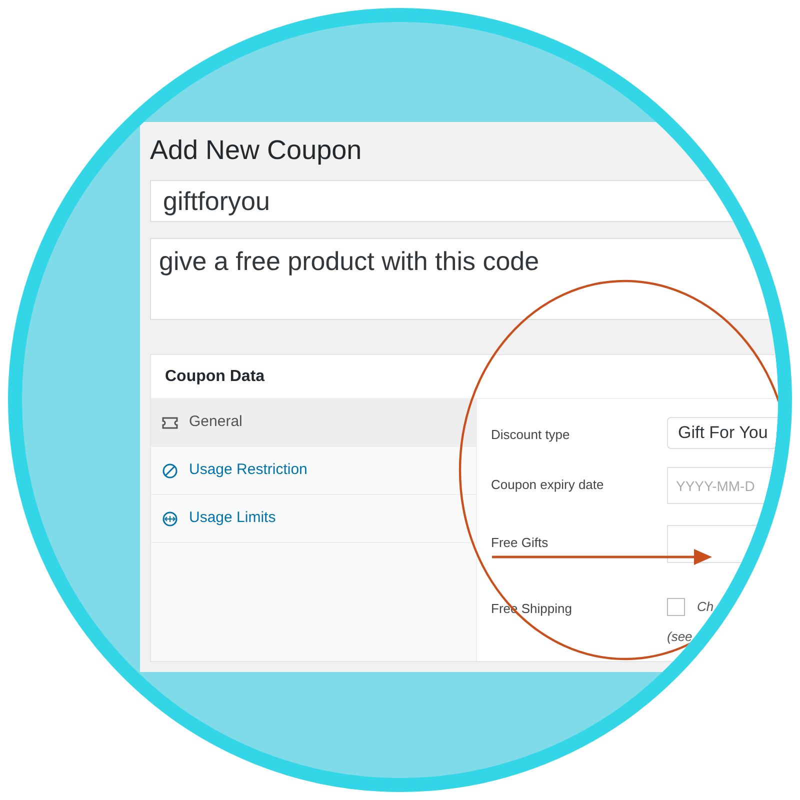 The width and height of the screenshot is (800, 800). What do you see at coordinates (531, 435) in the screenshot?
I see `field-label: Discount type` at bounding box center [531, 435].